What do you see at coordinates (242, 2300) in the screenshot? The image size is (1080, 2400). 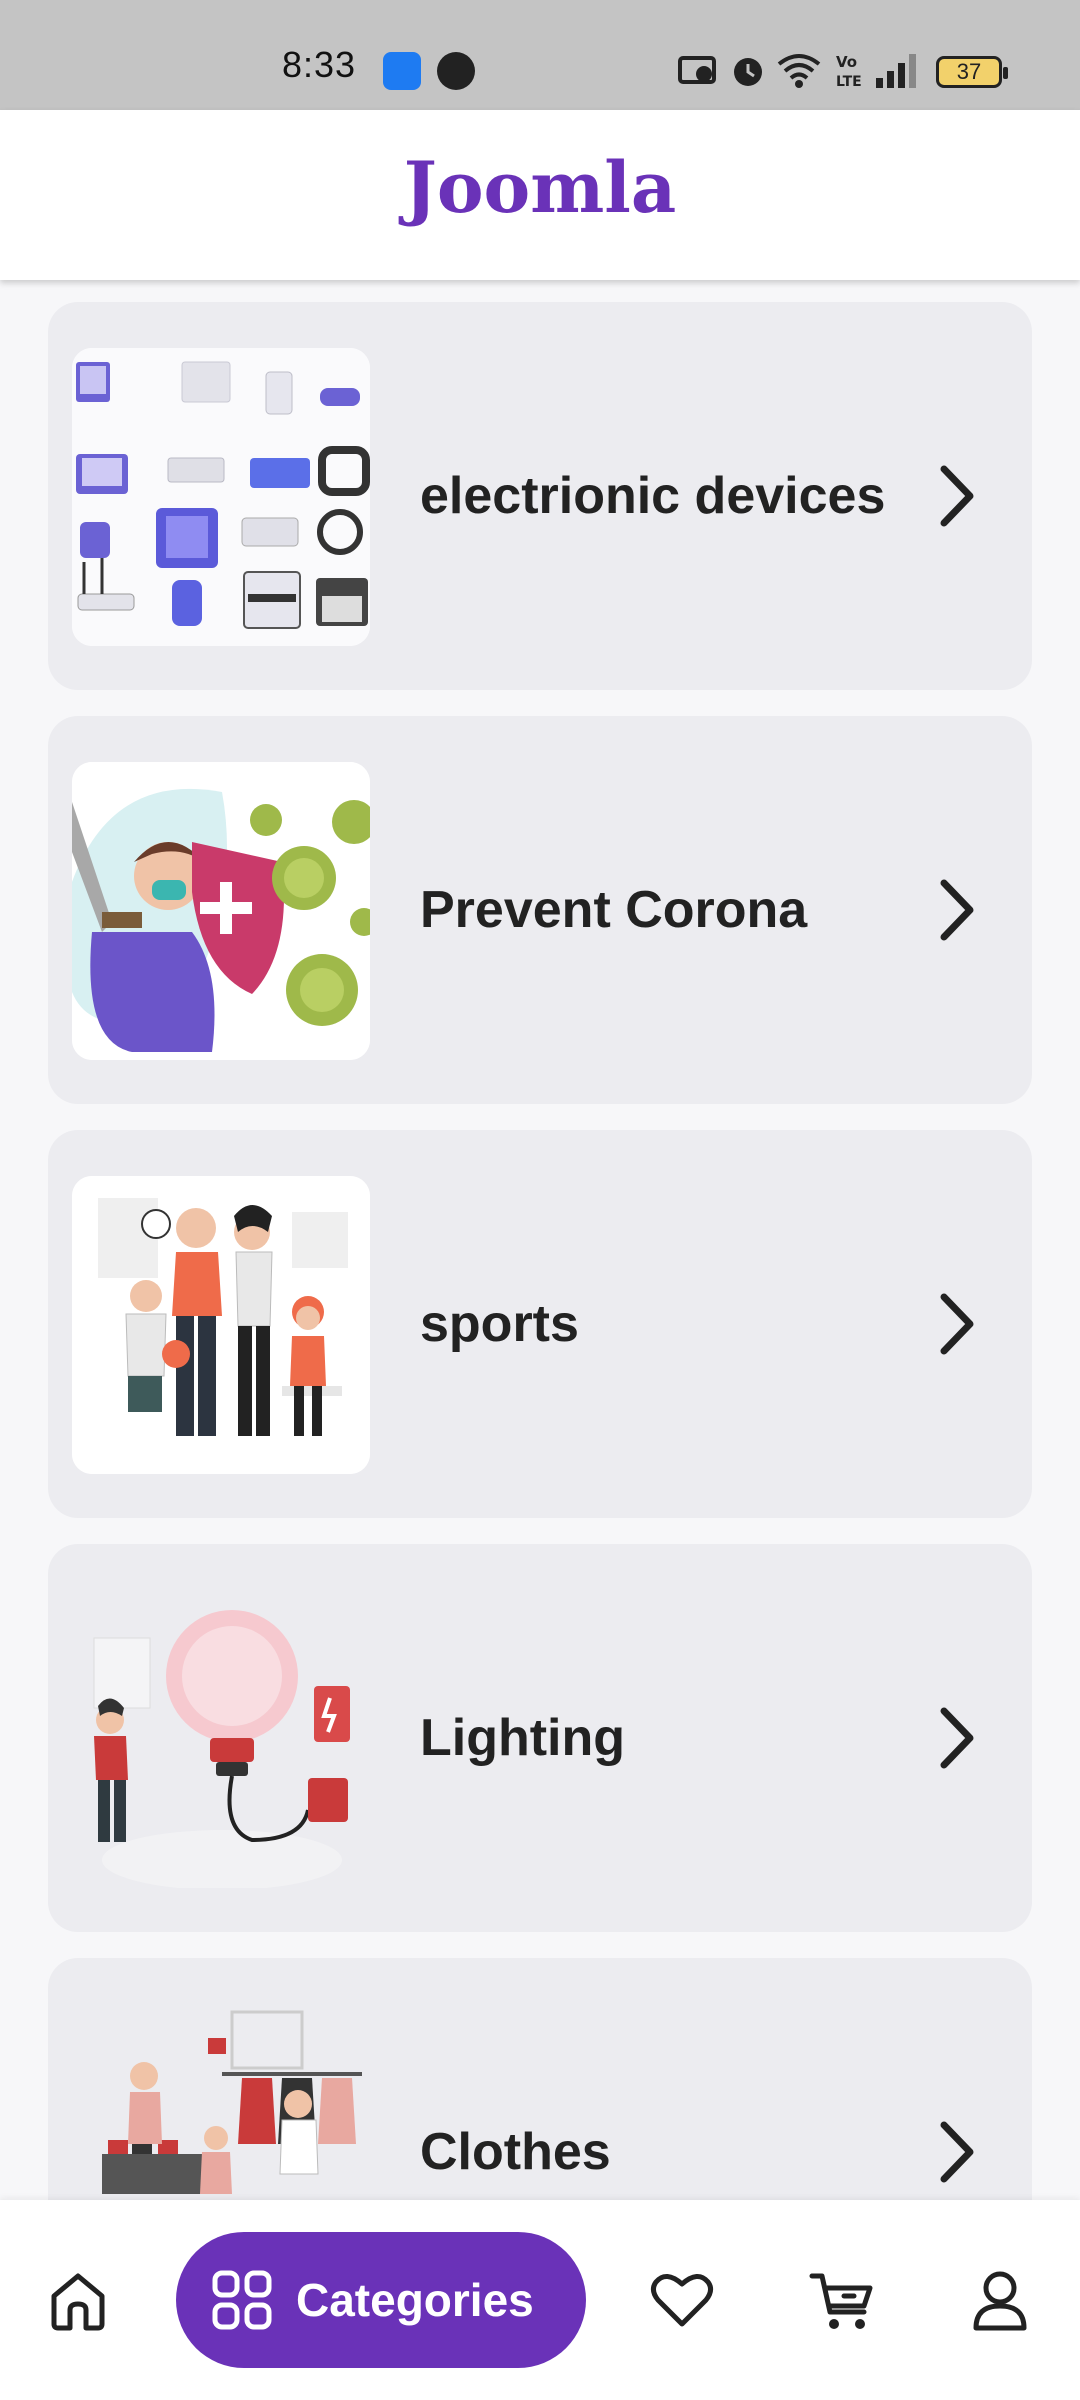 I see `categories-icon` at bounding box center [242, 2300].